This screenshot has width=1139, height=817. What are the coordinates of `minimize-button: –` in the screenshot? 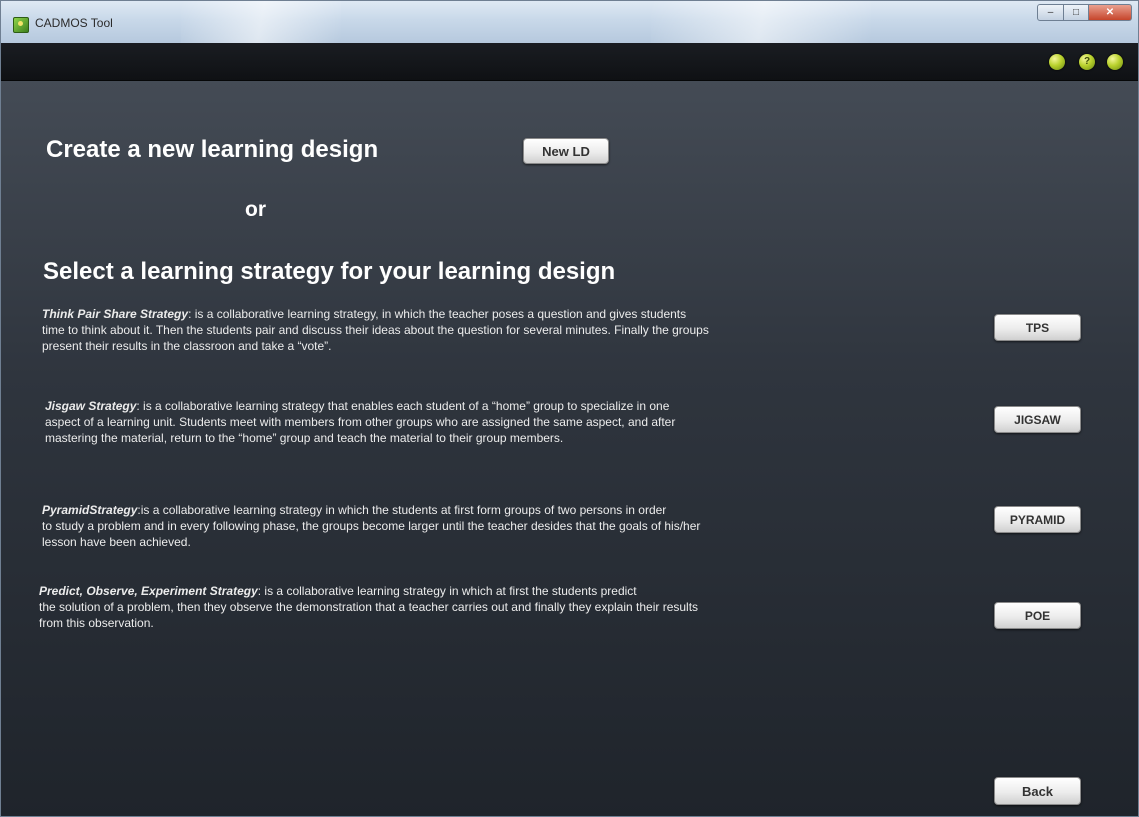 It's located at (1050, 12).